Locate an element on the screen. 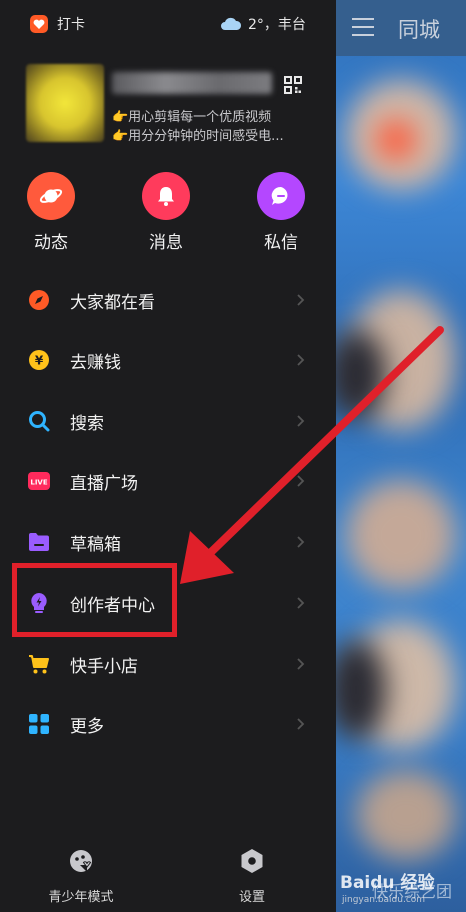 The width and height of the screenshot is (466, 912). checkin-entry: 打卡 is located at coordinates (57, 24).